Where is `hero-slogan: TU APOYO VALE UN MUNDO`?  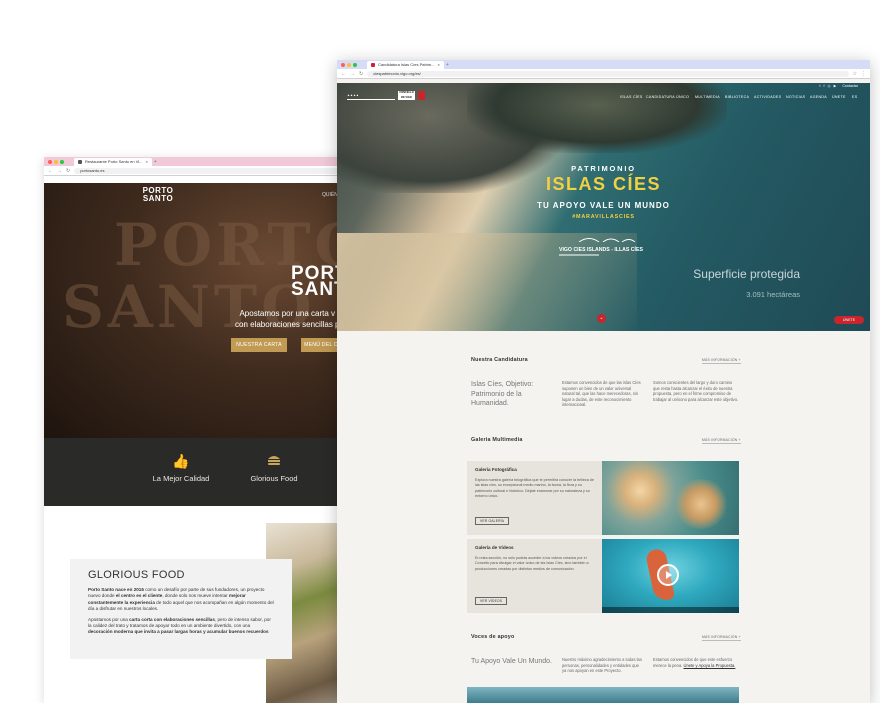 hero-slogan: TU APOYO VALE UN MUNDO is located at coordinates (603, 205).